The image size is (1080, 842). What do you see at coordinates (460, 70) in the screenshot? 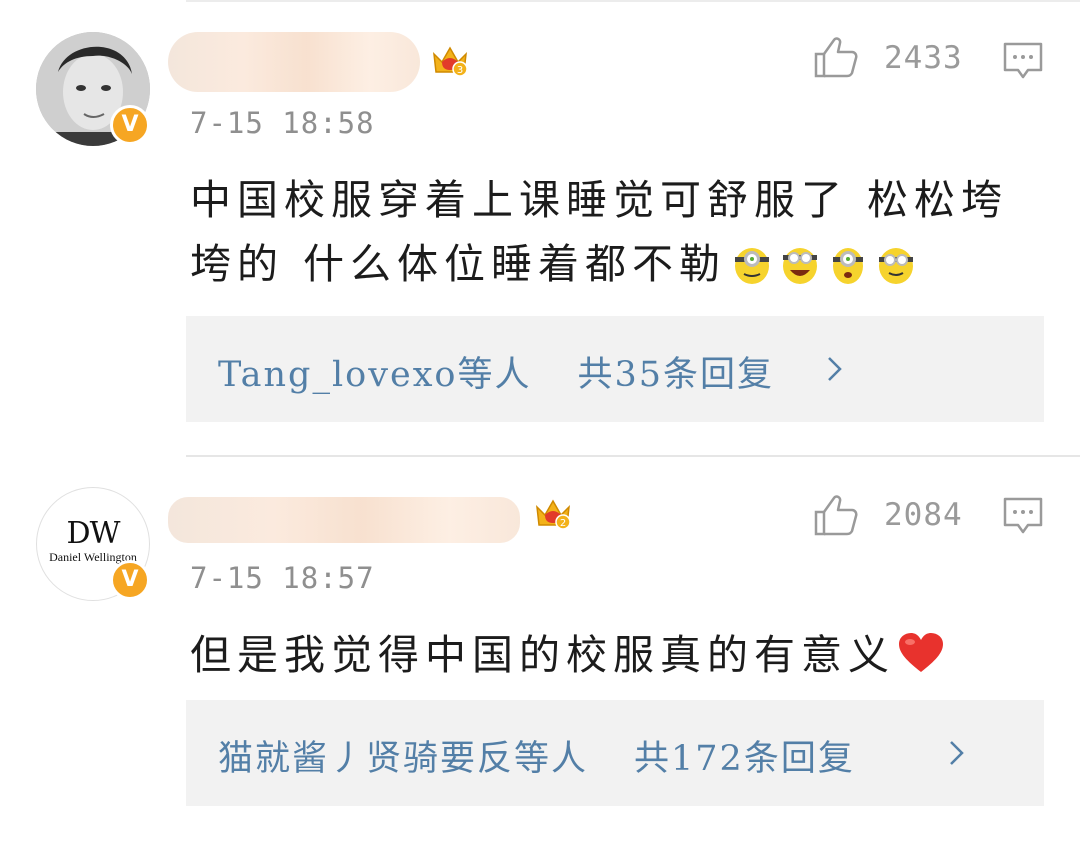
I see `crown-level: 3` at bounding box center [460, 70].